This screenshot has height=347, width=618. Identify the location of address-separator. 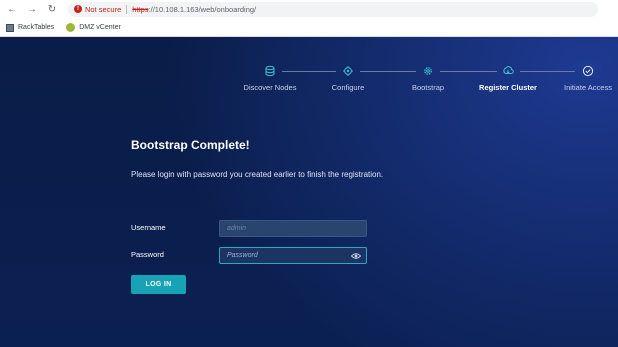
(127, 9).